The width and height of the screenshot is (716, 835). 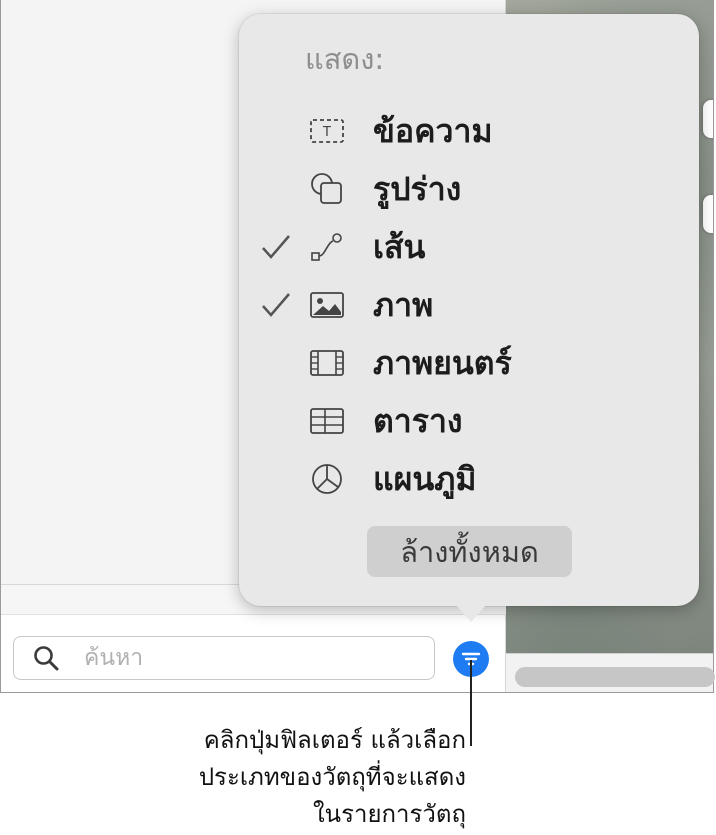 What do you see at coordinates (471, 613) in the screenshot?
I see `popover-arrow` at bounding box center [471, 613].